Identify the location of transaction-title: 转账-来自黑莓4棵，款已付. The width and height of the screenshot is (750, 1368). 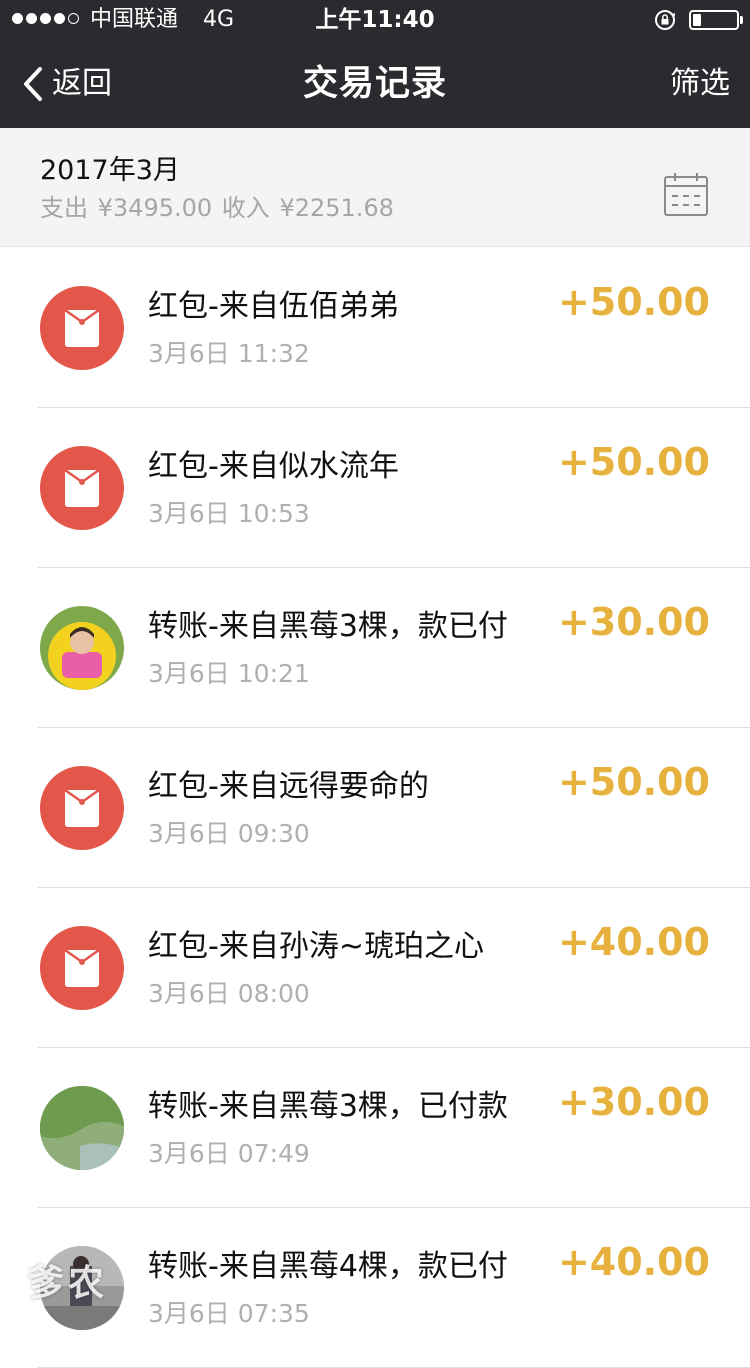
(328, 1266).